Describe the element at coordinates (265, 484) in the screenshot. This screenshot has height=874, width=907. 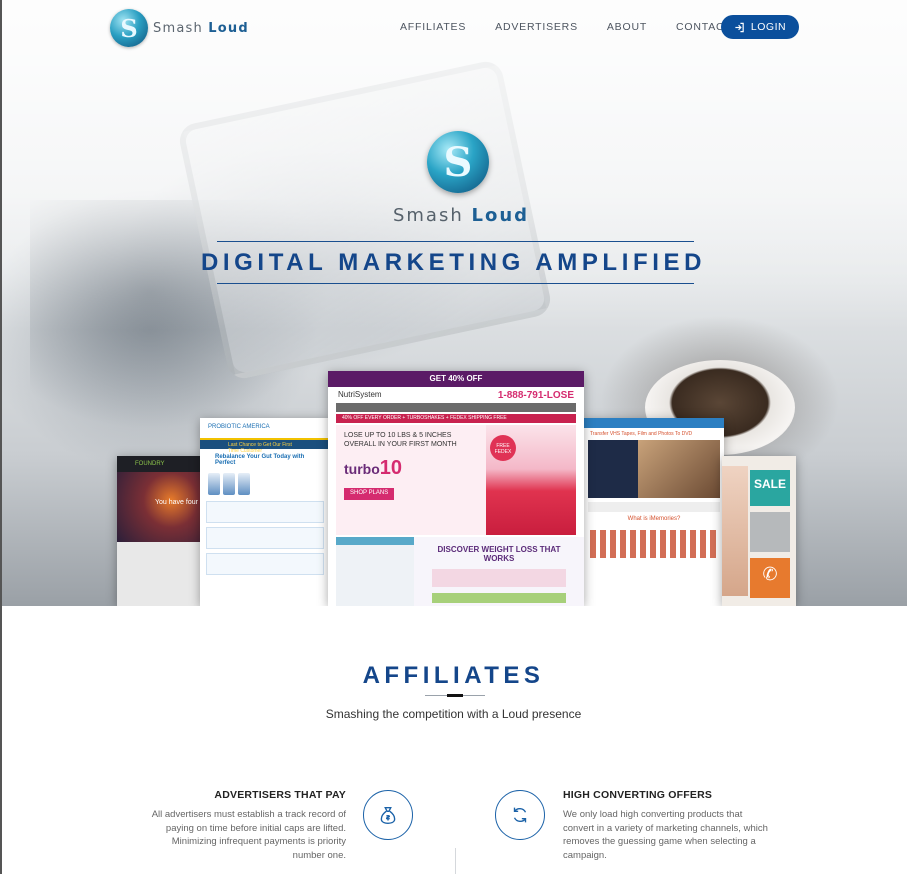
I see `probiotic-products` at that location.